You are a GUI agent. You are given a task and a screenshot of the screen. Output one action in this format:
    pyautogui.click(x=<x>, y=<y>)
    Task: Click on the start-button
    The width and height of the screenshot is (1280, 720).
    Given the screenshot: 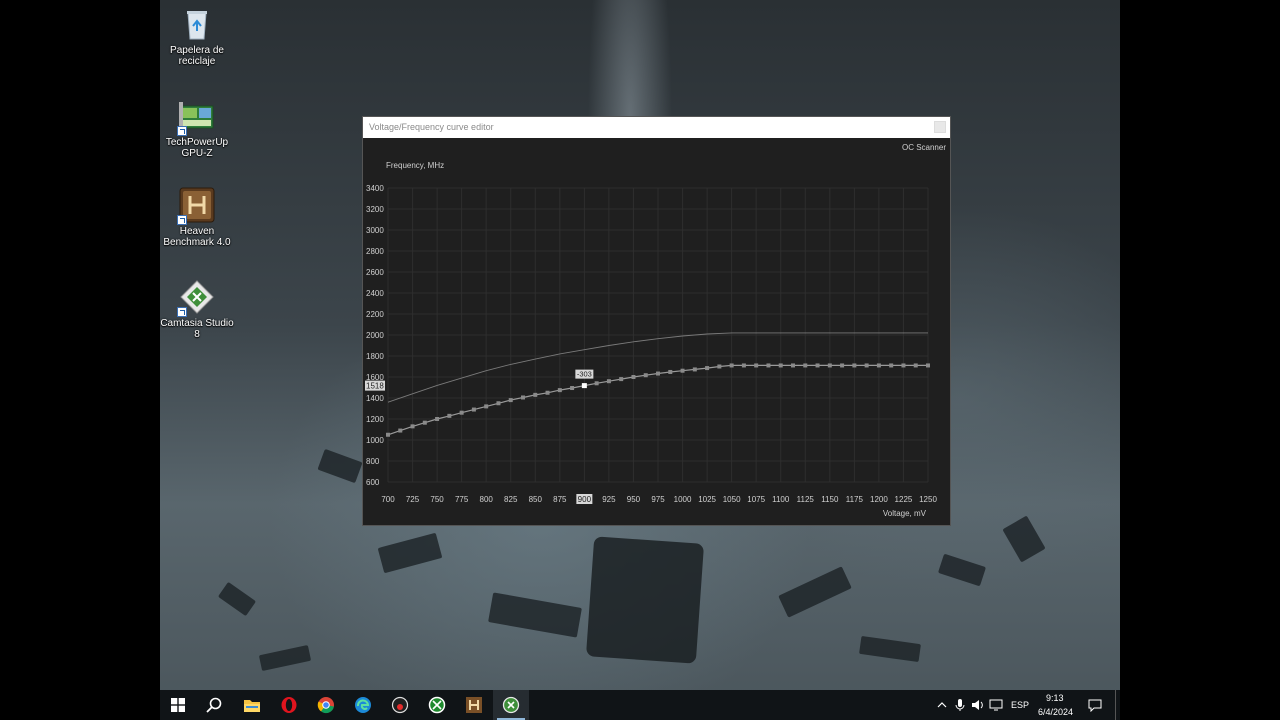 What is the action you would take?
    pyautogui.click(x=178, y=705)
    